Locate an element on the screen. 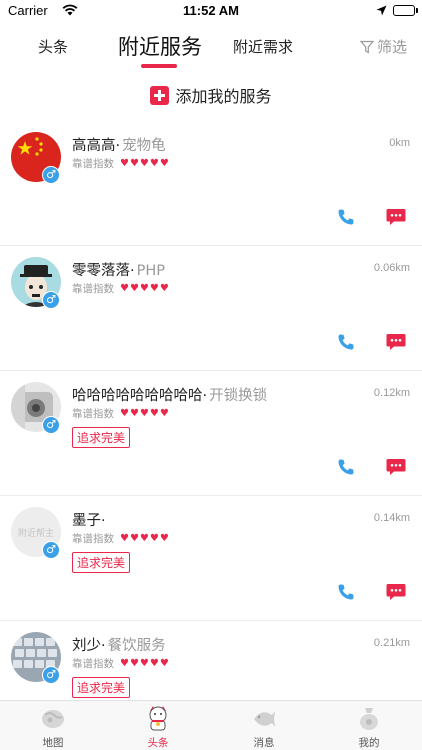 This screenshot has width=422, height=750. battery-tip is located at coordinates (417, 10).